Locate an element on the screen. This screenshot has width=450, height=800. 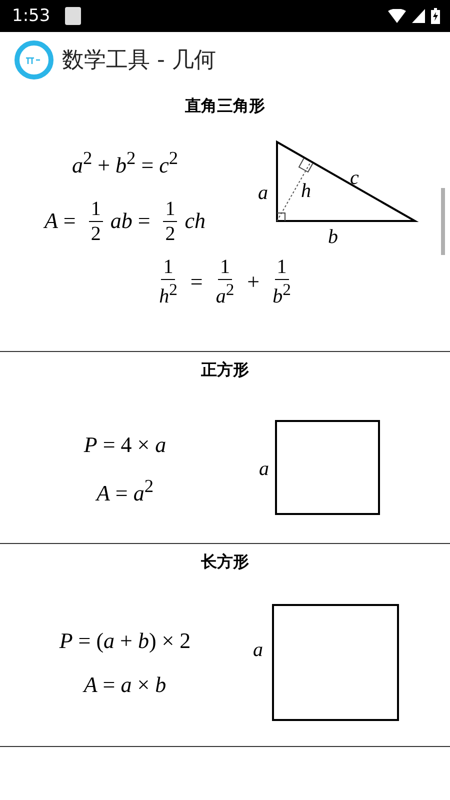
section-title: 直角三角形 is located at coordinates (225, 106).